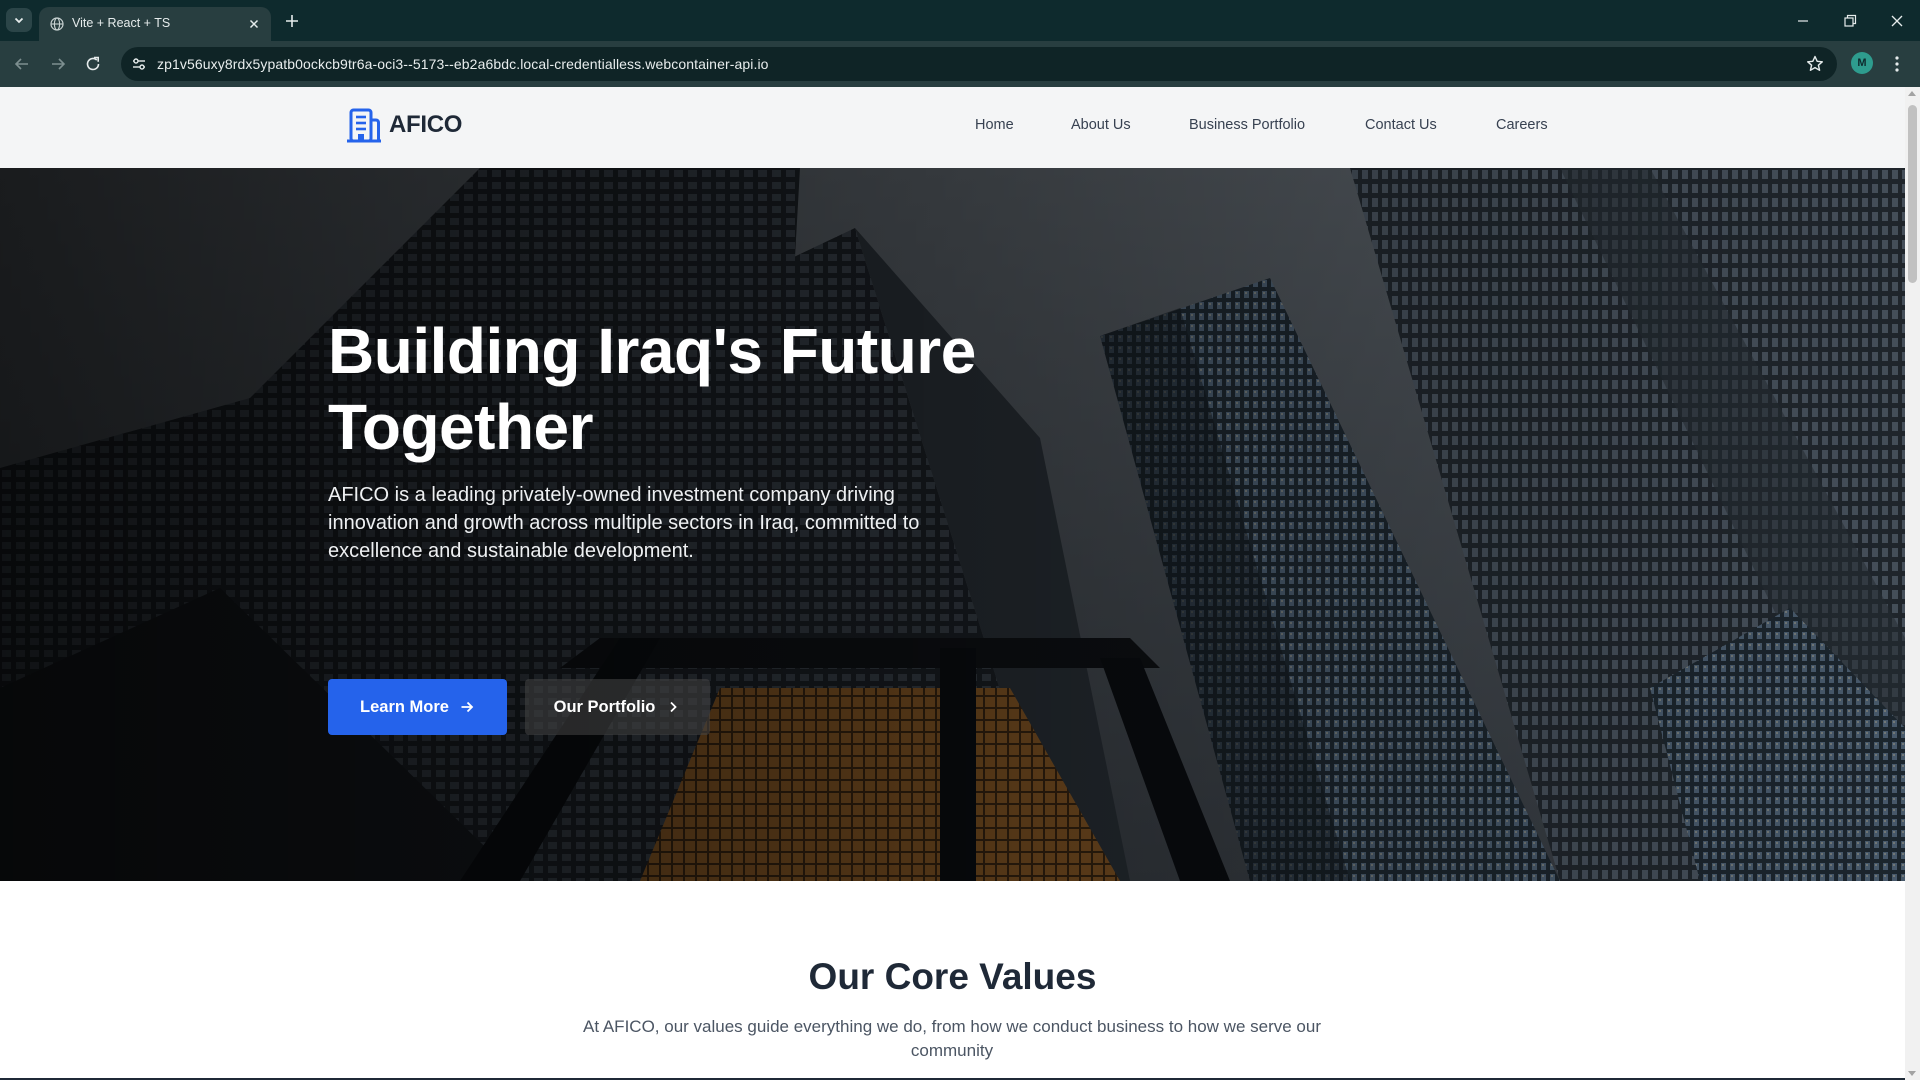  Describe the element at coordinates (1912, 93) in the screenshot. I see `scroll-up-arrow-icon` at that location.